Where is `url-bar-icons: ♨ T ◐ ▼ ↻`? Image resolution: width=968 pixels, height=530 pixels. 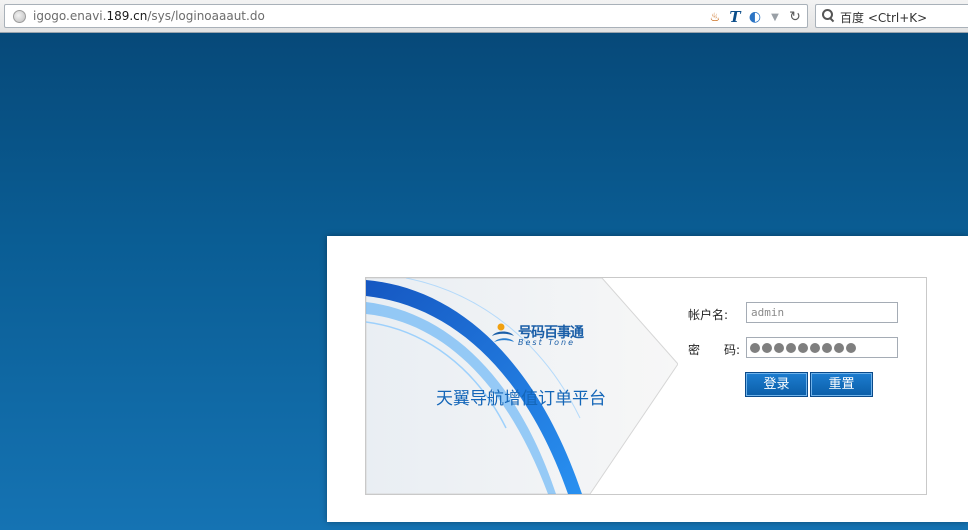
url-bar-icons: ♨ T ◐ ▼ ↻ is located at coordinates (755, 17).